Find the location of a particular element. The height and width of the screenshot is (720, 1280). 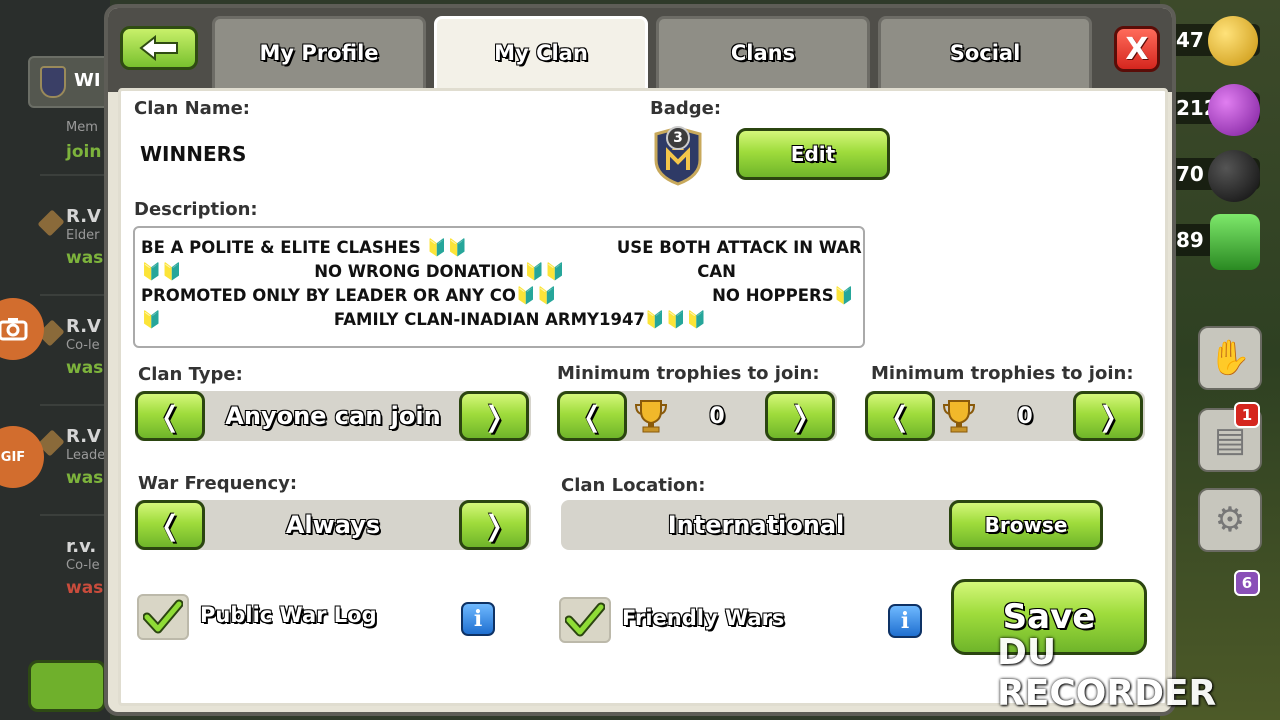

public-war-log-label: Public War Log is located at coordinates (288, 615).